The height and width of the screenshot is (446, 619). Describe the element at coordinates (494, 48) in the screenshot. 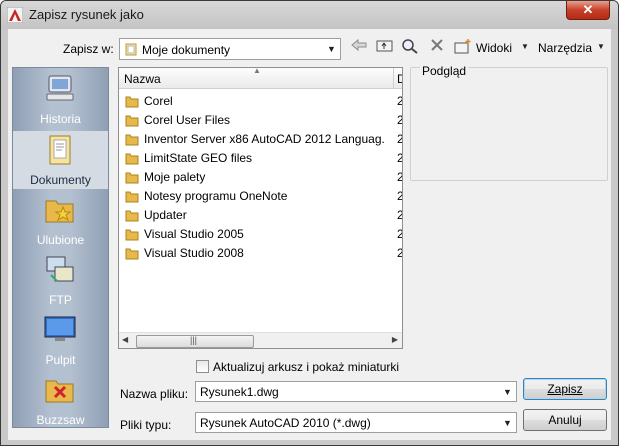

I see `views-menu: Widoki` at that location.